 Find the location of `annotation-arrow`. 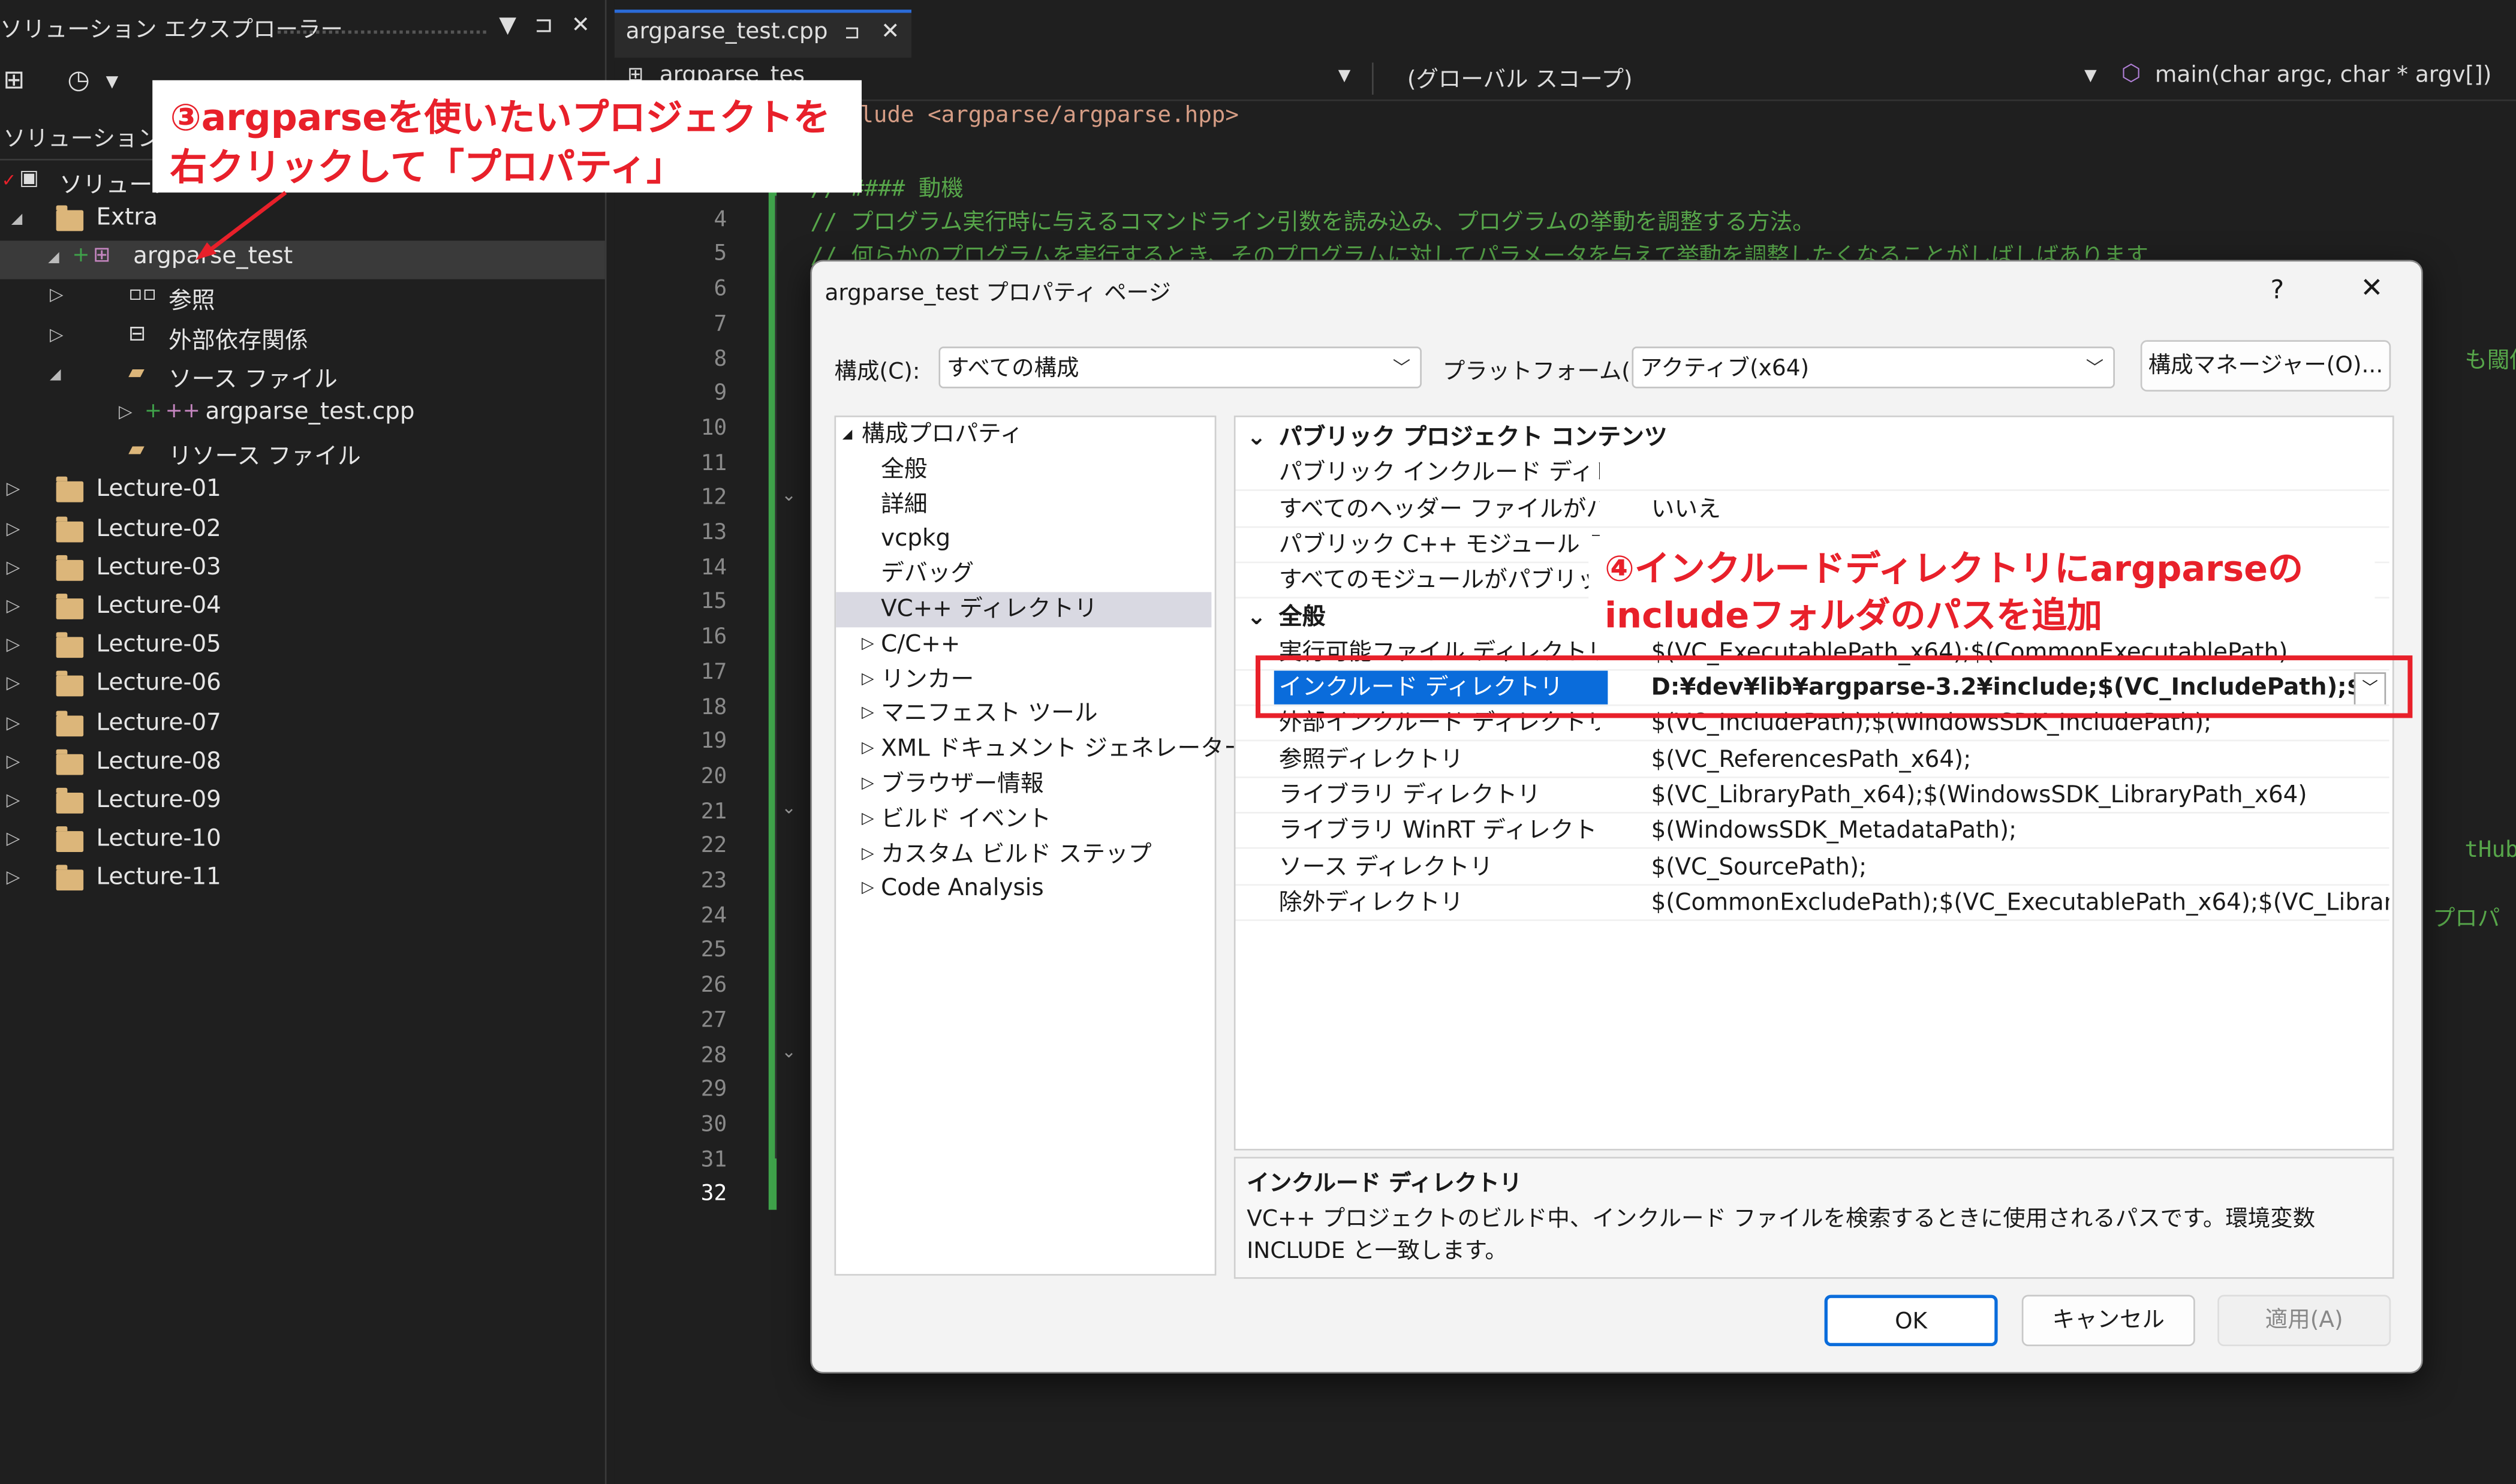

annotation-arrow is located at coordinates (245, 223).